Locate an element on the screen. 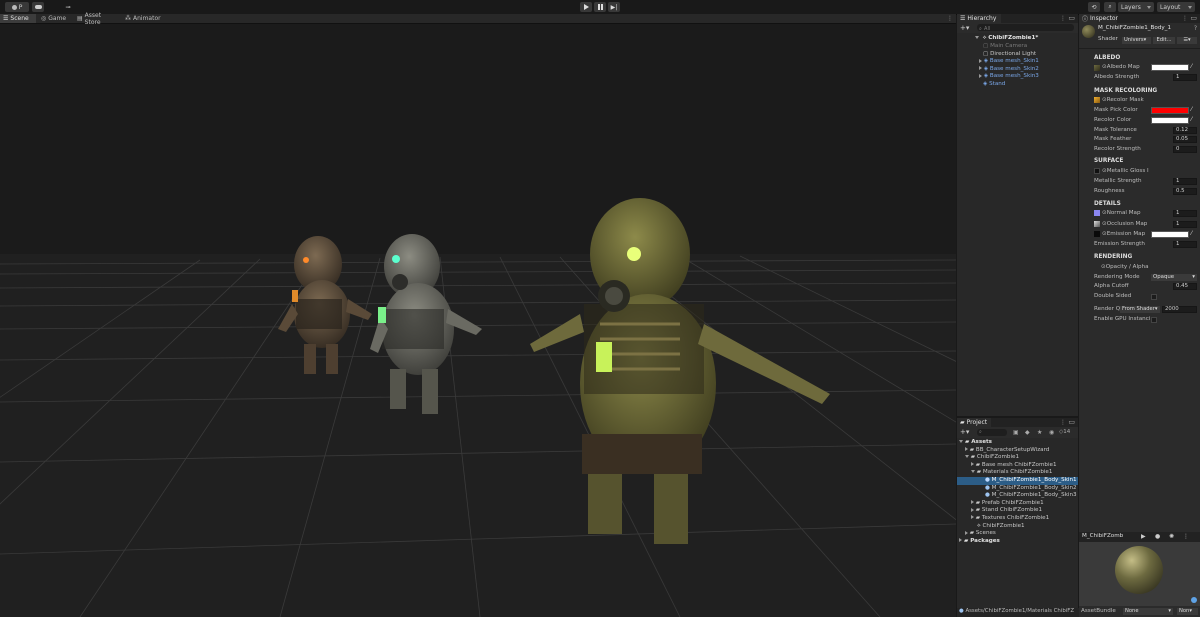 This screenshot has width=1200, height=617. mask-feather-field: 0.05 is located at coordinates (1185, 139).